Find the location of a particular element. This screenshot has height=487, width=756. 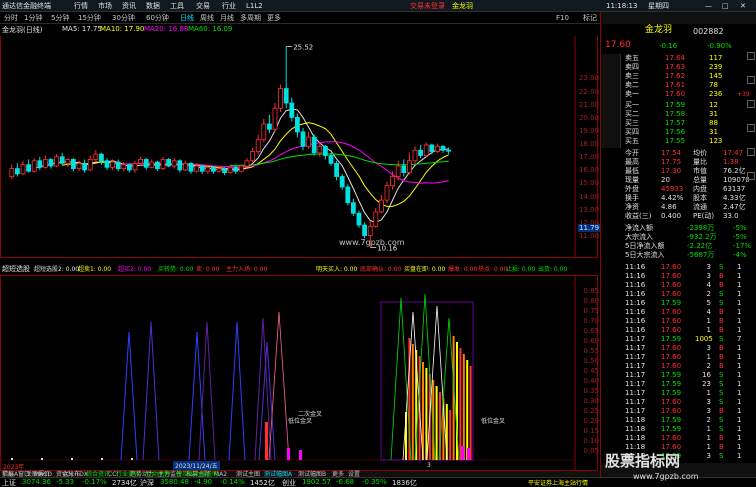

ext-tab-1: 关联报价 is located at coordinates (38, 473).